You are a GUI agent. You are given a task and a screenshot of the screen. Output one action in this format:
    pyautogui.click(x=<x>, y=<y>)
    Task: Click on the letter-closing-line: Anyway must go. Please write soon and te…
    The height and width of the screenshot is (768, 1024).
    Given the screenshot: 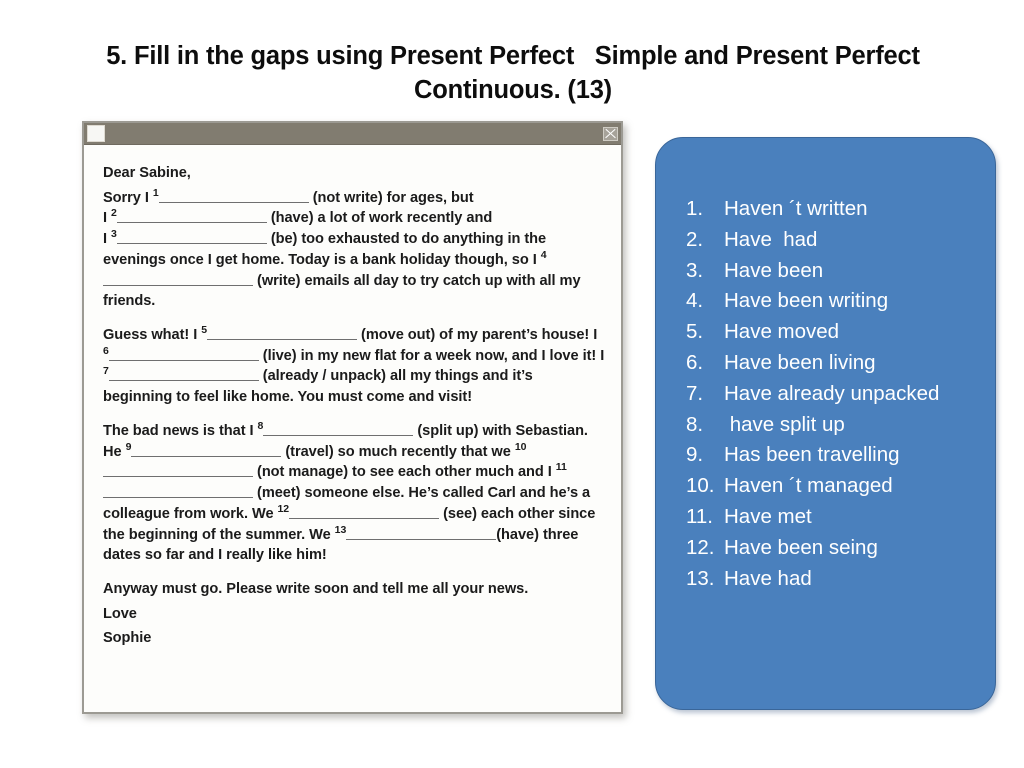 What is the action you would take?
    pyautogui.click(x=316, y=588)
    